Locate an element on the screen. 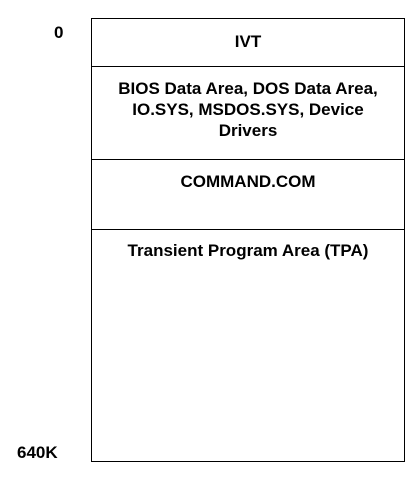 The height and width of the screenshot is (480, 419). region-command-com-label: COMMAND.COM is located at coordinates (248, 181).